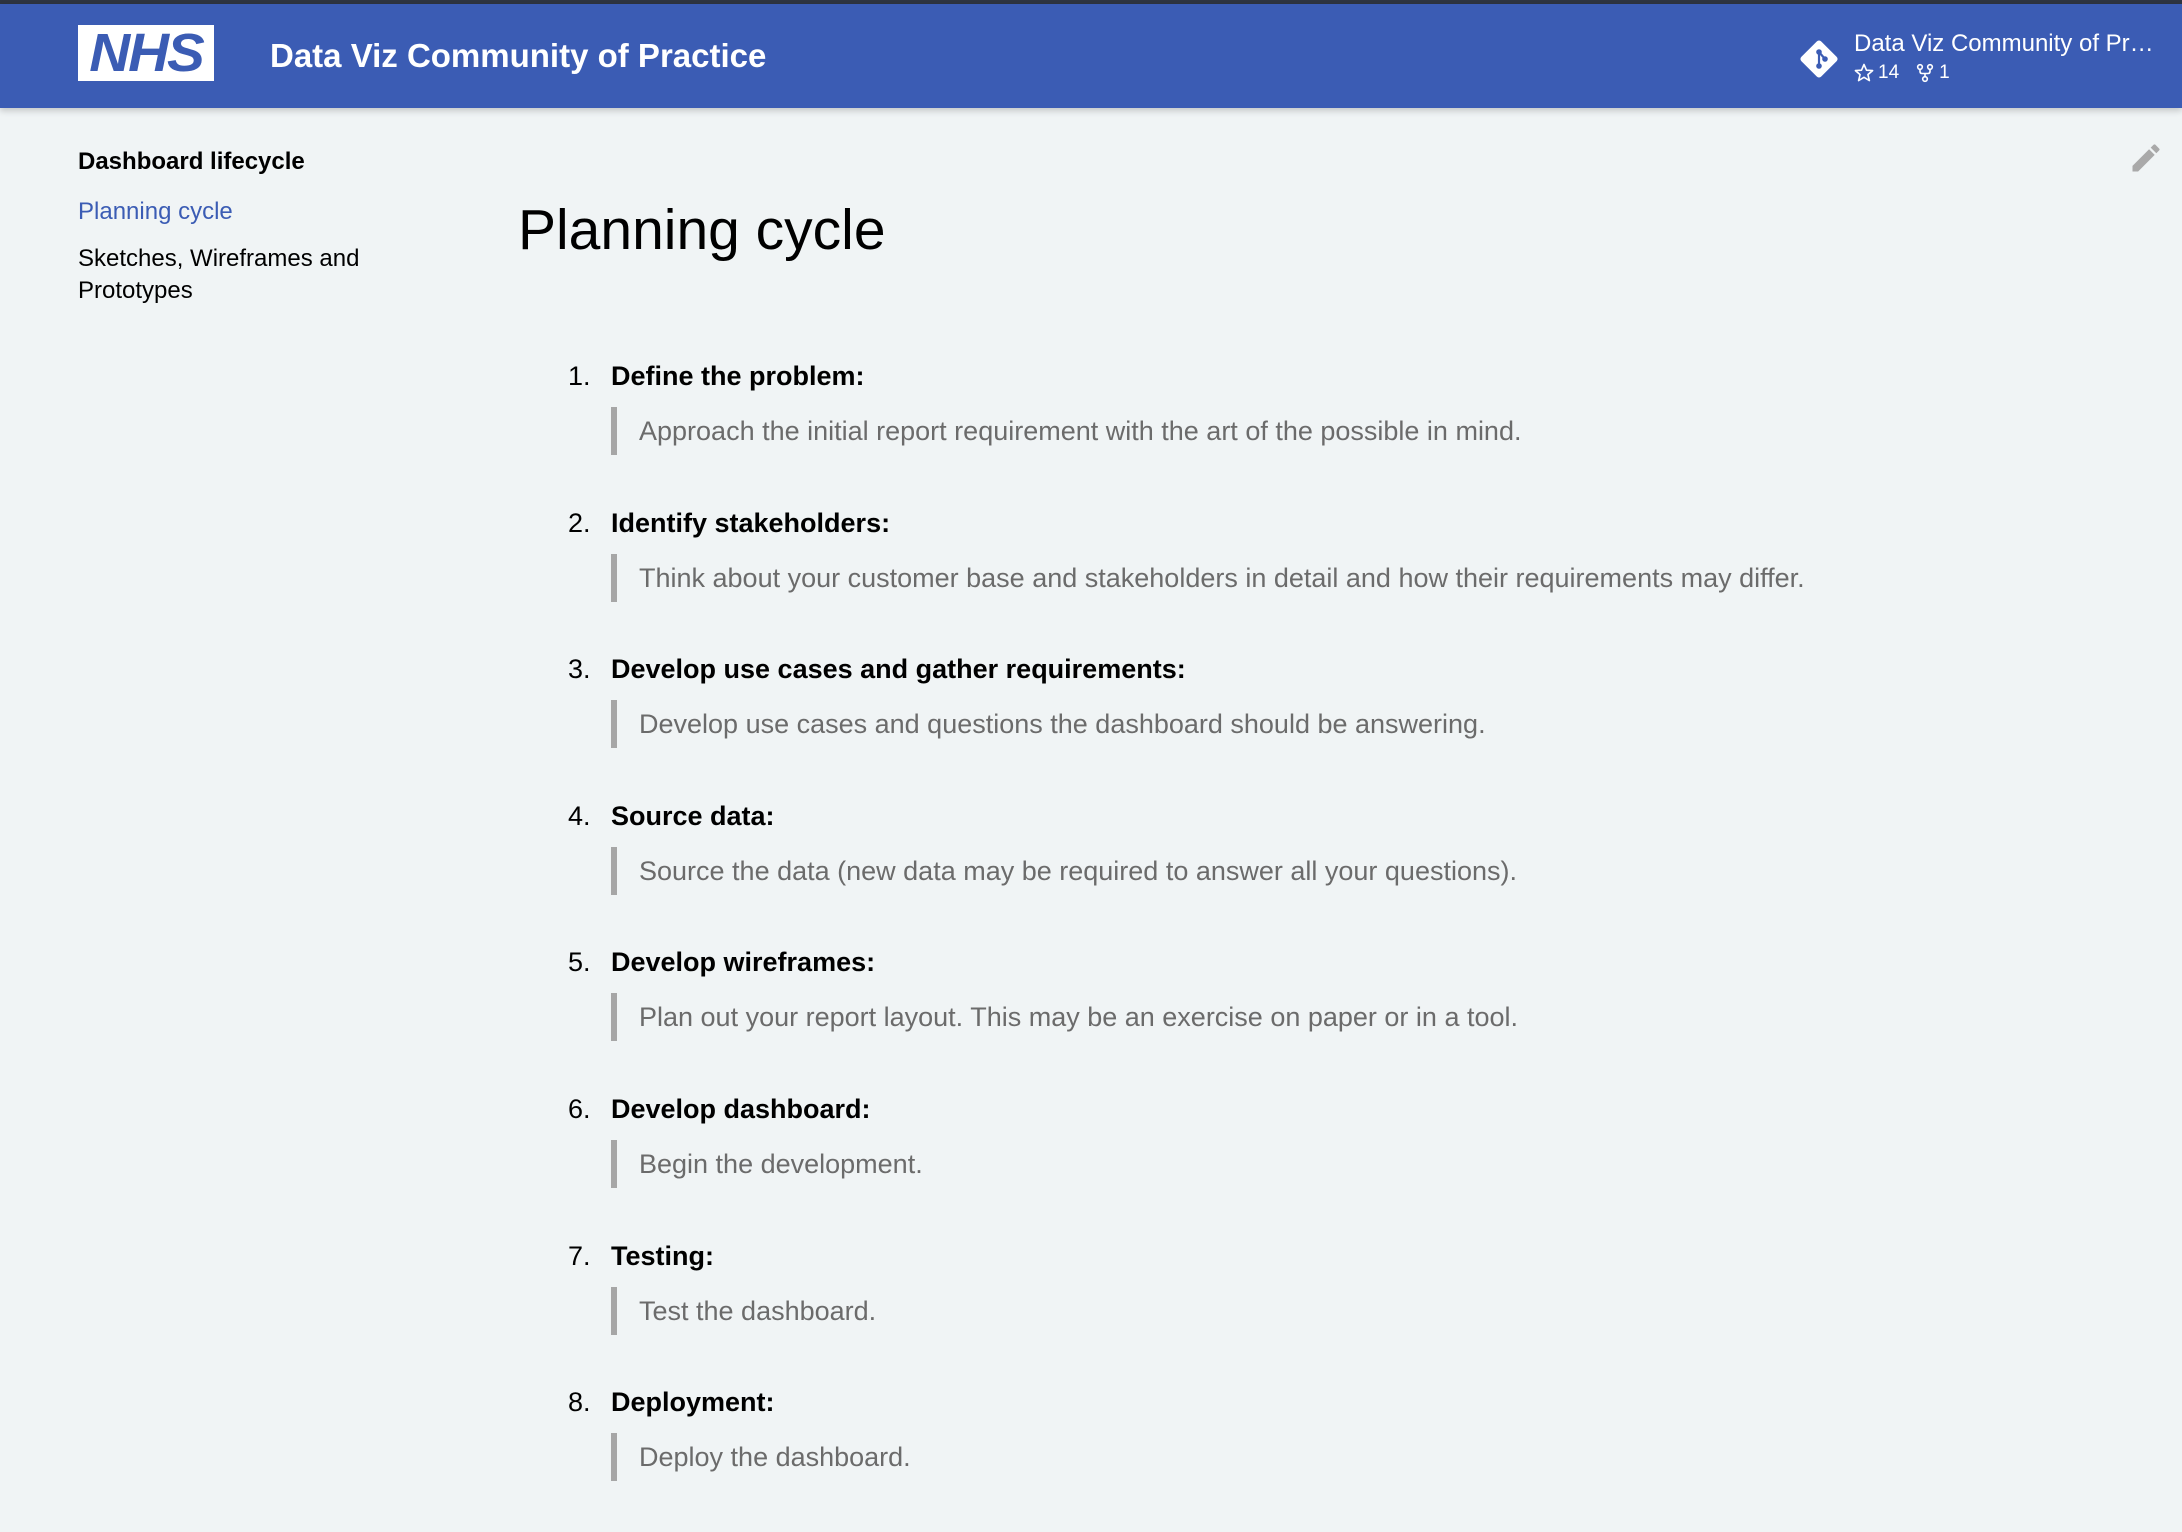  I want to click on step-number: 2., so click(579, 522).